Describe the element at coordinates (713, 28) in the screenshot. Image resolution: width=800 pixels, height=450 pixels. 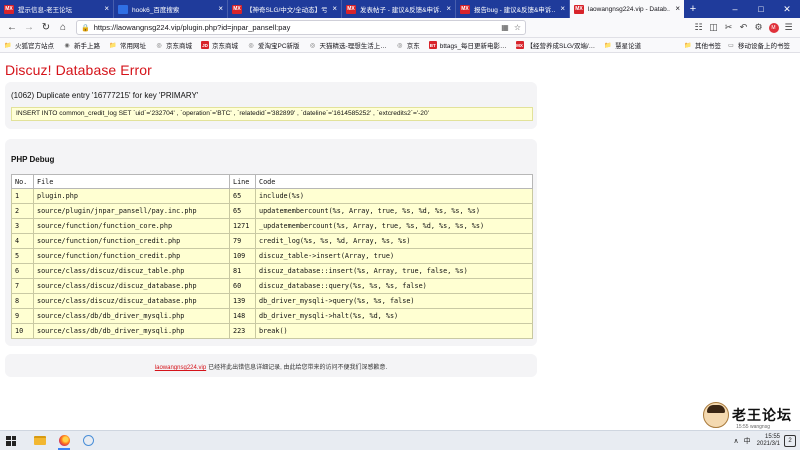
I see `sidebar-icon: ◫` at that location.